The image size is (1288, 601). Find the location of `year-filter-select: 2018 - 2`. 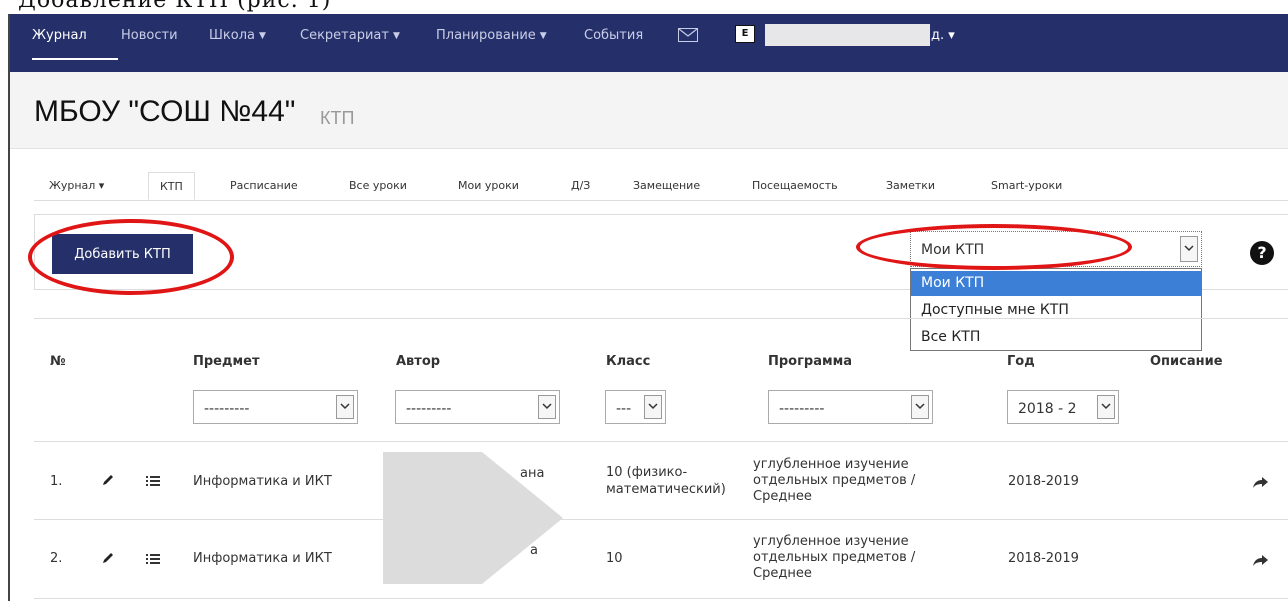

year-filter-select: 2018 - 2 is located at coordinates (1063, 407).